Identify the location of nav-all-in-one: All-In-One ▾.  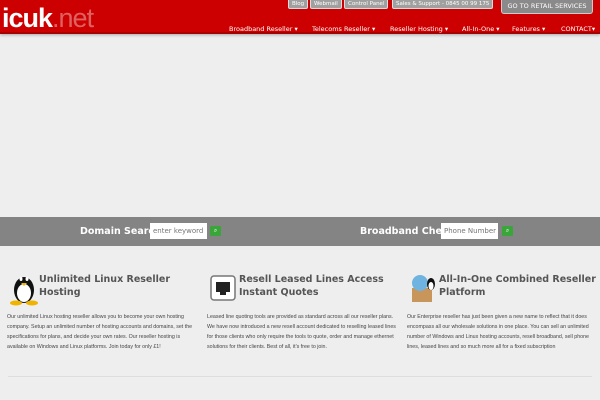
(481, 29).